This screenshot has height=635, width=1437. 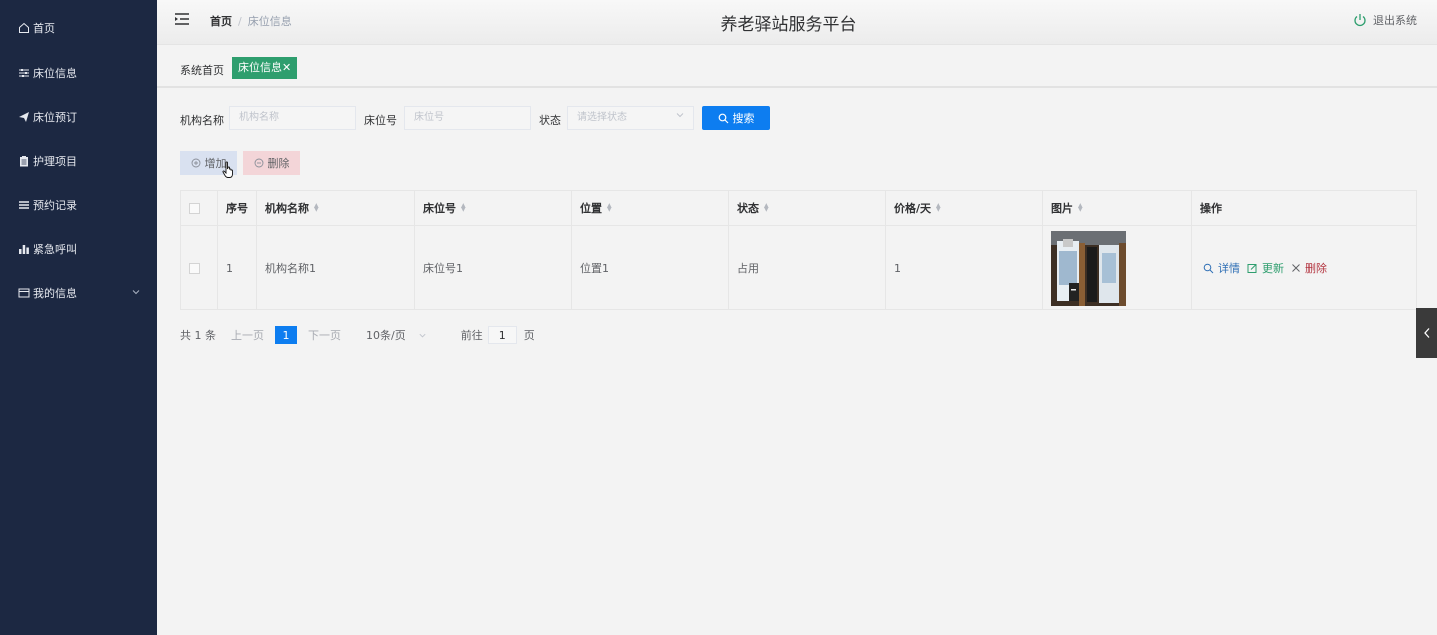 What do you see at coordinates (24, 73) in the screenshot?
I see `sliders-icon` at bounding box center [24, 73].